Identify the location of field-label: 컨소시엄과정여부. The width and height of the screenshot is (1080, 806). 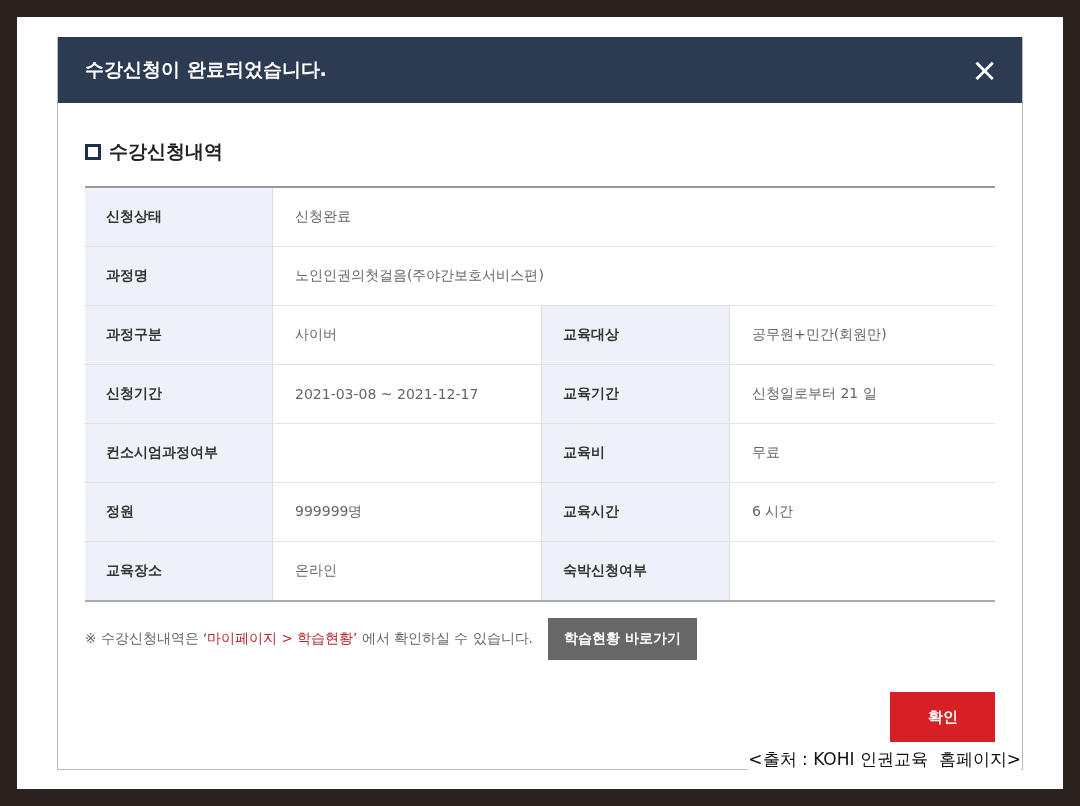
(179, 453).